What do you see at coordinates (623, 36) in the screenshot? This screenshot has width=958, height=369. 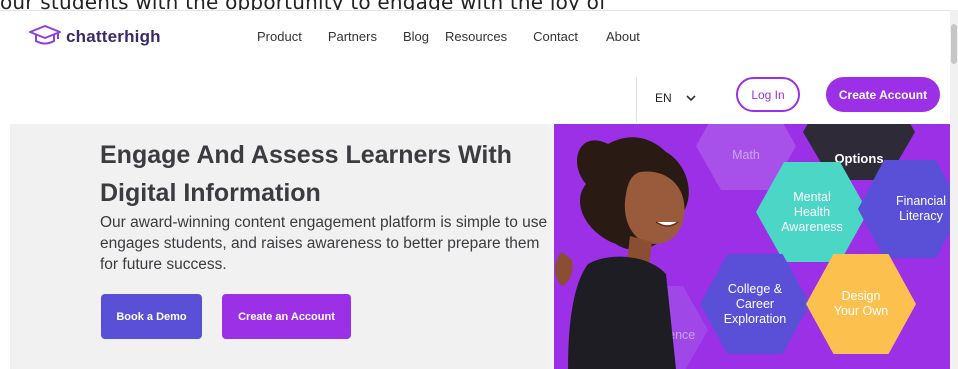 I see `nav-item-about: About` at bounding box center [623, 36].